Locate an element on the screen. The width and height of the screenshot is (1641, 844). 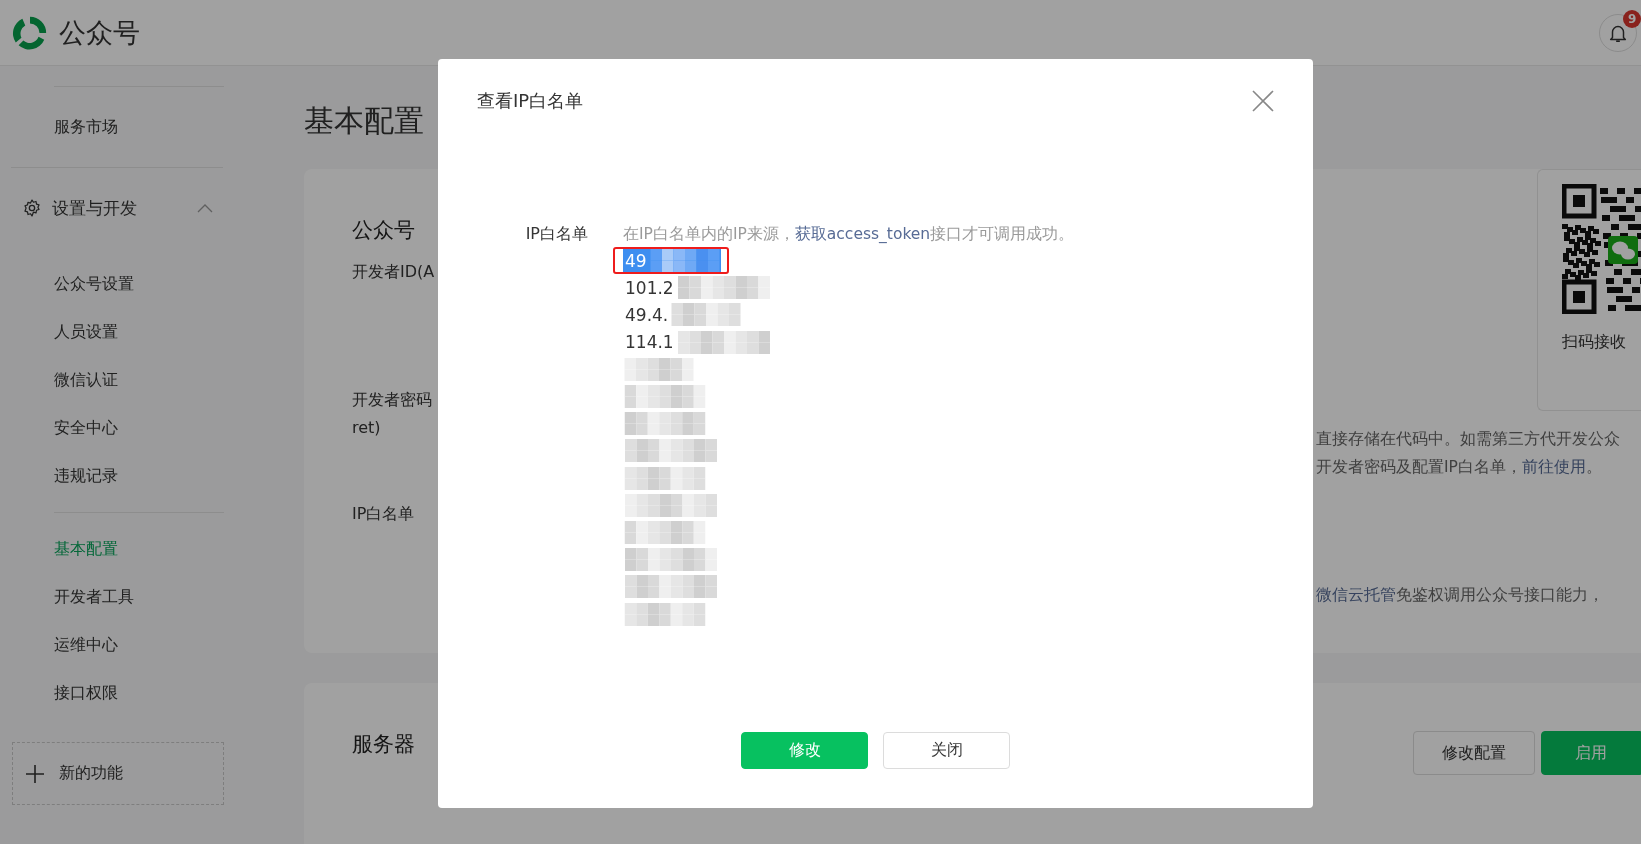
new-feature-button: 新的功能 is located at coordinates (118, 773).